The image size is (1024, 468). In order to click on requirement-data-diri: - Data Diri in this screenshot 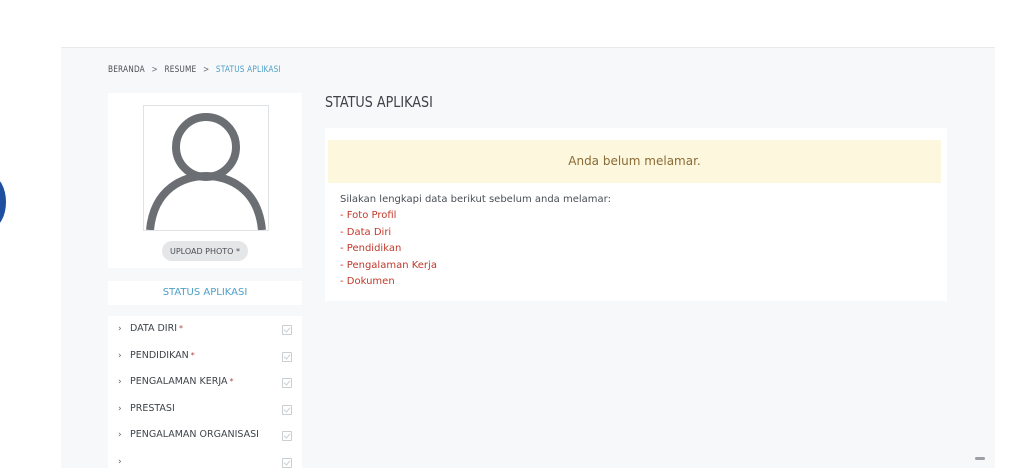, I will do `click(388, 233)`.